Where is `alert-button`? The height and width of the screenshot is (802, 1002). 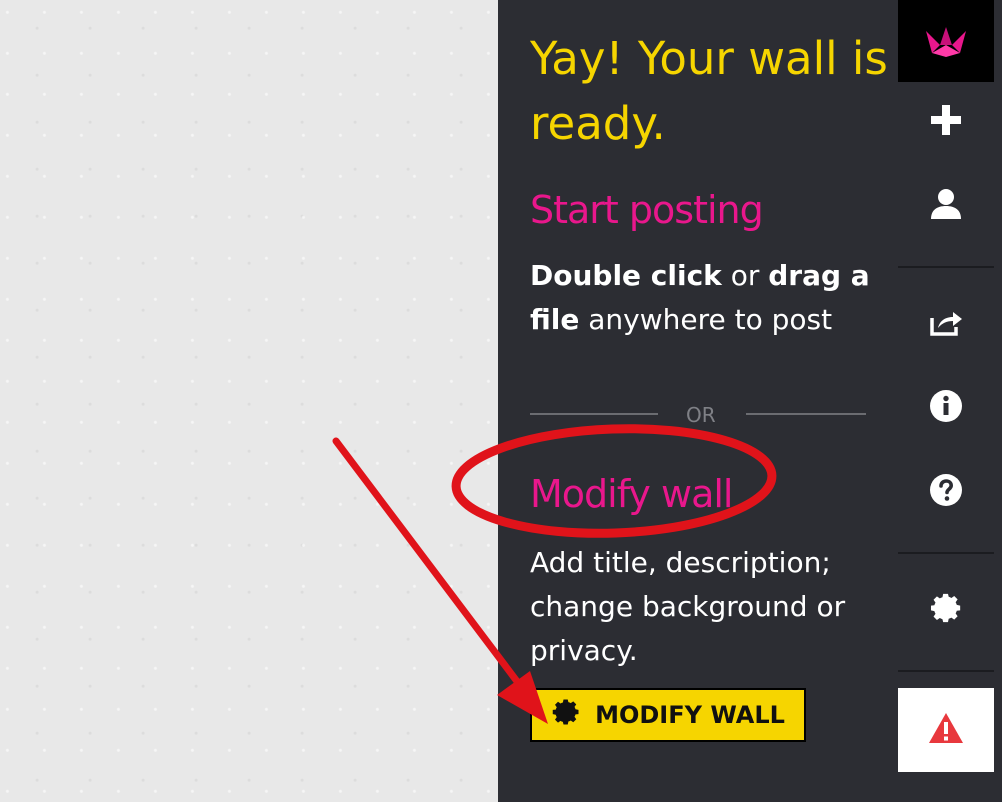 alert-button is located at coordinates (946, 730).